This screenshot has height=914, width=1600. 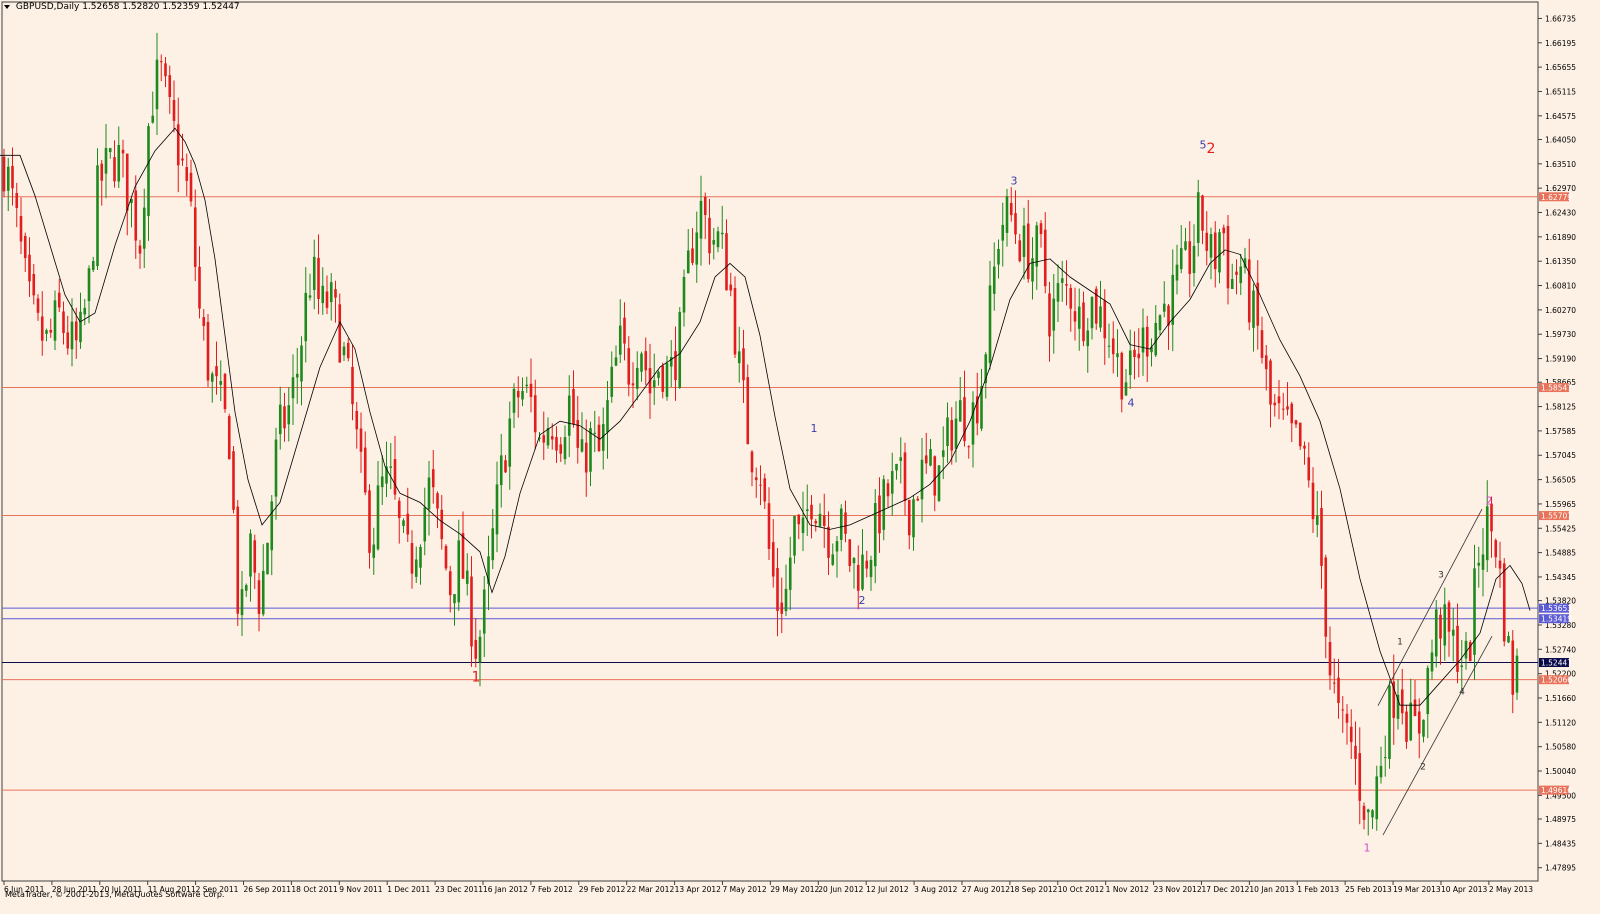 What do you see at coordinates (840, 889) in the screenshot?
I see `x-tick-label: 20 Jun 2012` at bounding box center [840, 889].